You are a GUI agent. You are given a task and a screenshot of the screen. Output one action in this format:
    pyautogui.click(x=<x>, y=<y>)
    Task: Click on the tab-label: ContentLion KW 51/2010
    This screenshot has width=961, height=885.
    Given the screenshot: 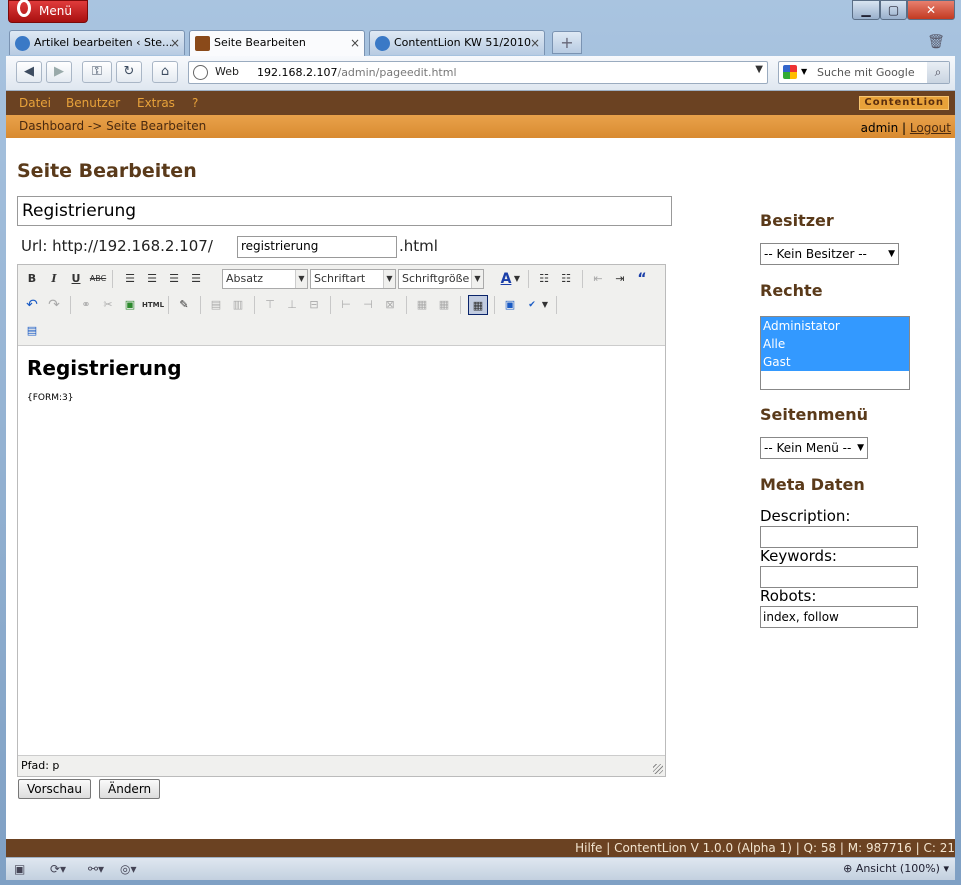 What is the action you would take?
    pyautogui.click(x=463, y=42)
    